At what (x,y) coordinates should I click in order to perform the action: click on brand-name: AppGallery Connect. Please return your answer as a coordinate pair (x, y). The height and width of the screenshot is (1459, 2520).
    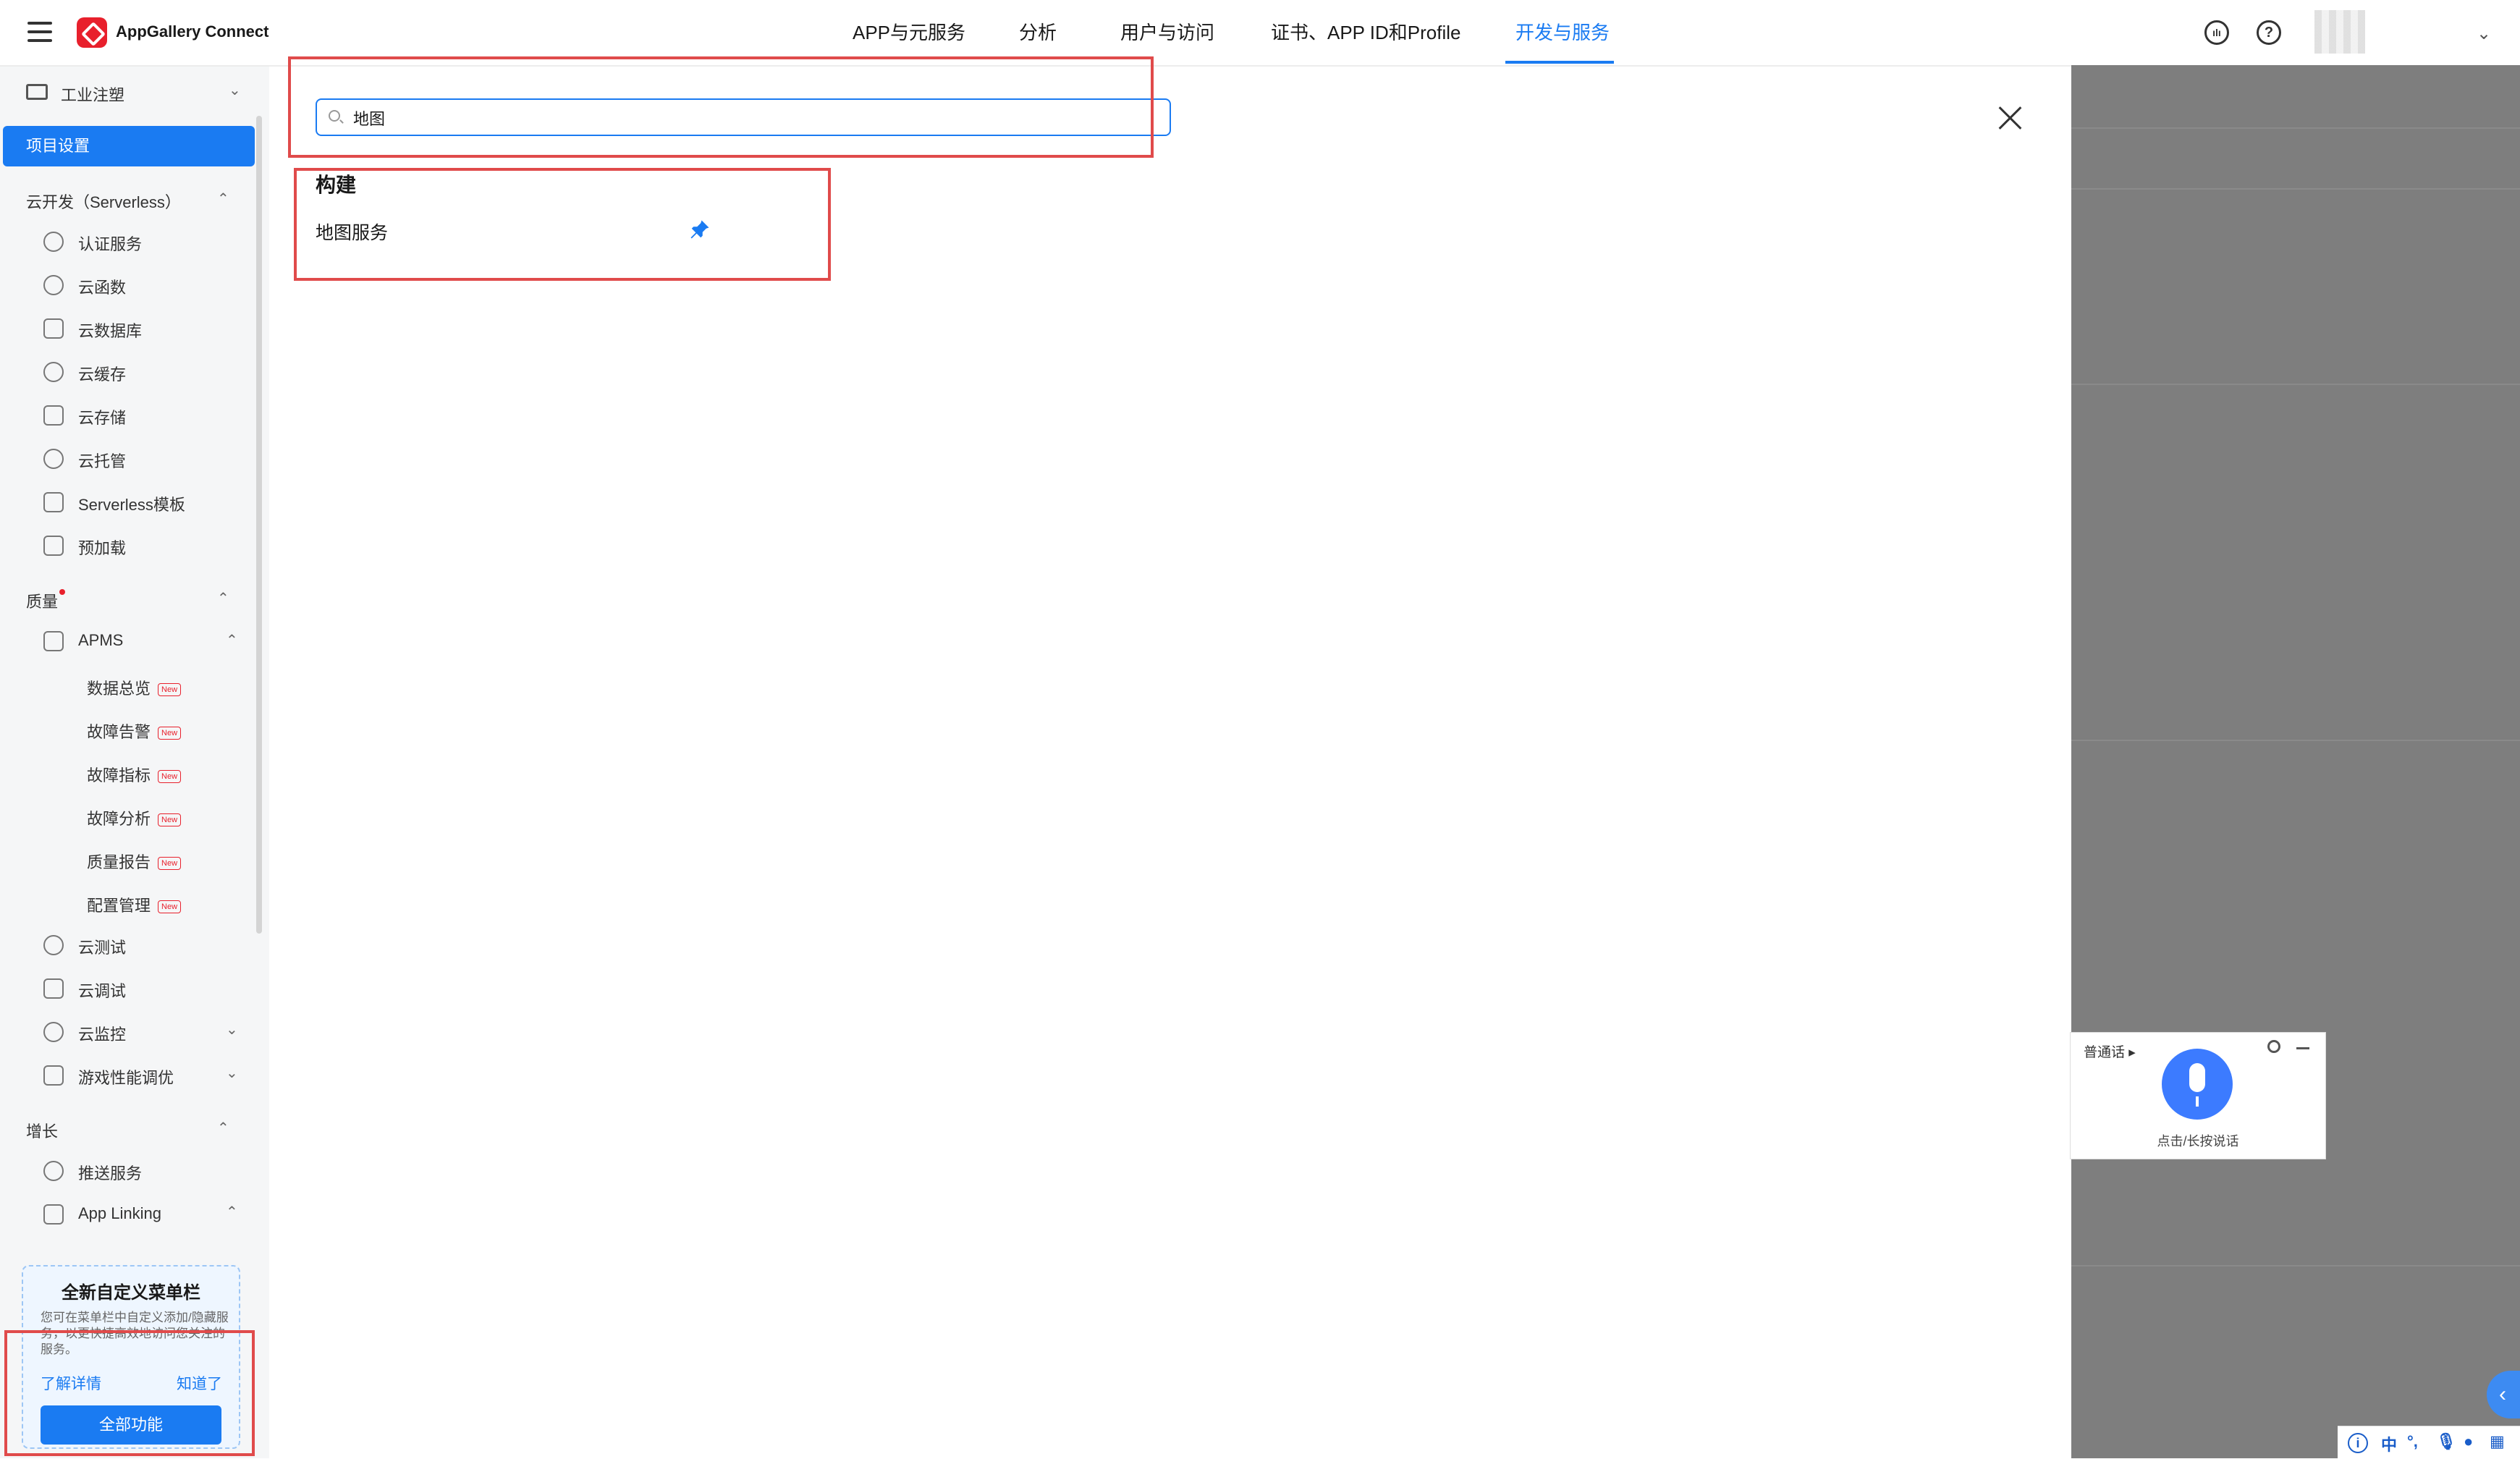
    Looking at the image, I should click on (192, 31).